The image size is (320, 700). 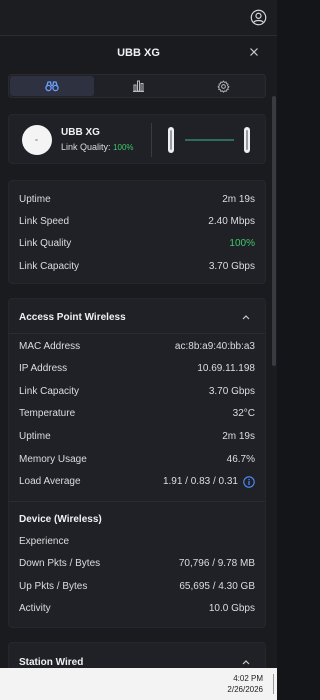 I want to click on panel-header: UBB XG, so click(x=138, y=54).